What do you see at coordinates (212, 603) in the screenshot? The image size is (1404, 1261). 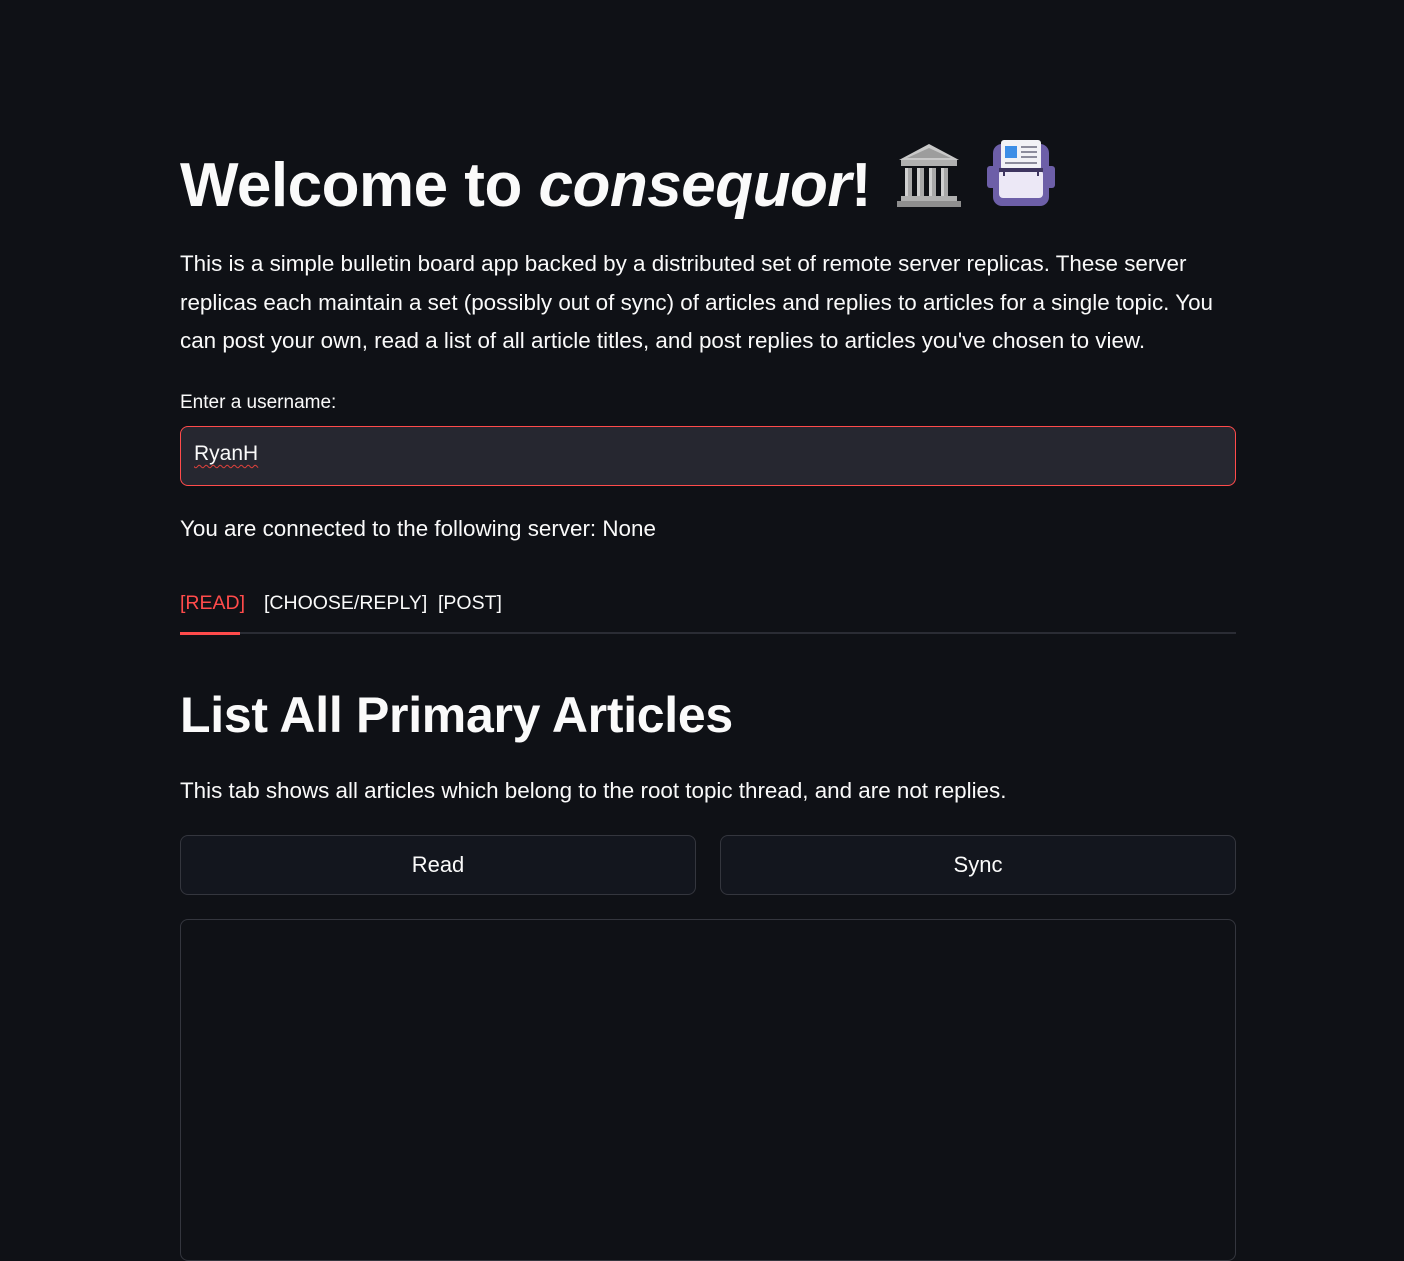 I see `tab-read: [READ]` at bounding box center [212, 603].